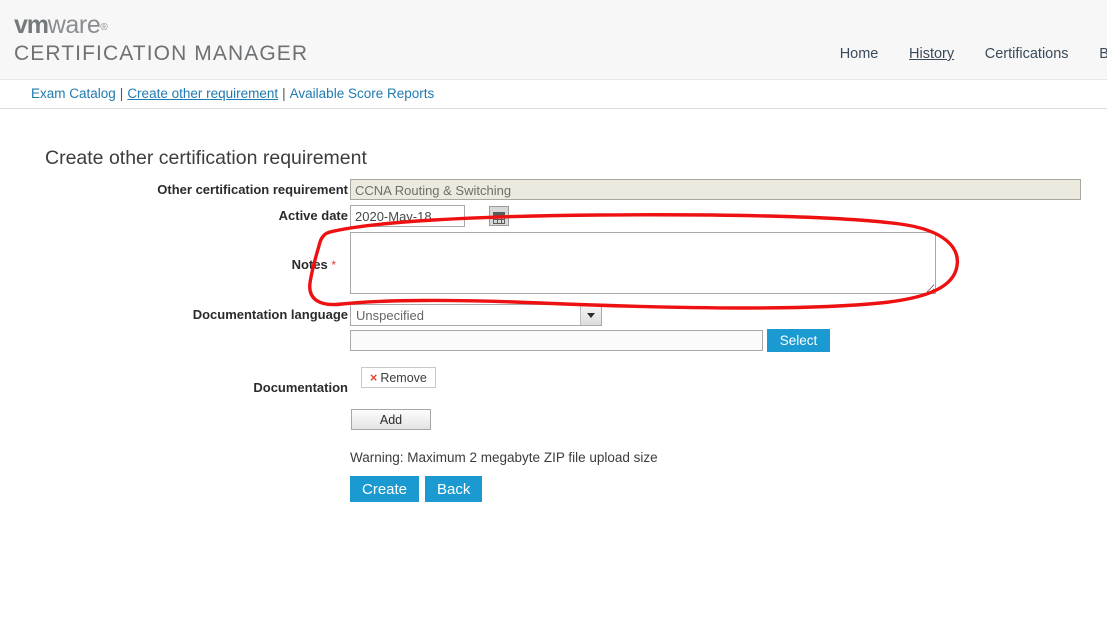 This screenshot has height=618, width=1107. What do you see at coordinates (960, 54) in the screenshot?
I see `top-navigation: Home History Certifications Ben` at bounding box center [960, 54].